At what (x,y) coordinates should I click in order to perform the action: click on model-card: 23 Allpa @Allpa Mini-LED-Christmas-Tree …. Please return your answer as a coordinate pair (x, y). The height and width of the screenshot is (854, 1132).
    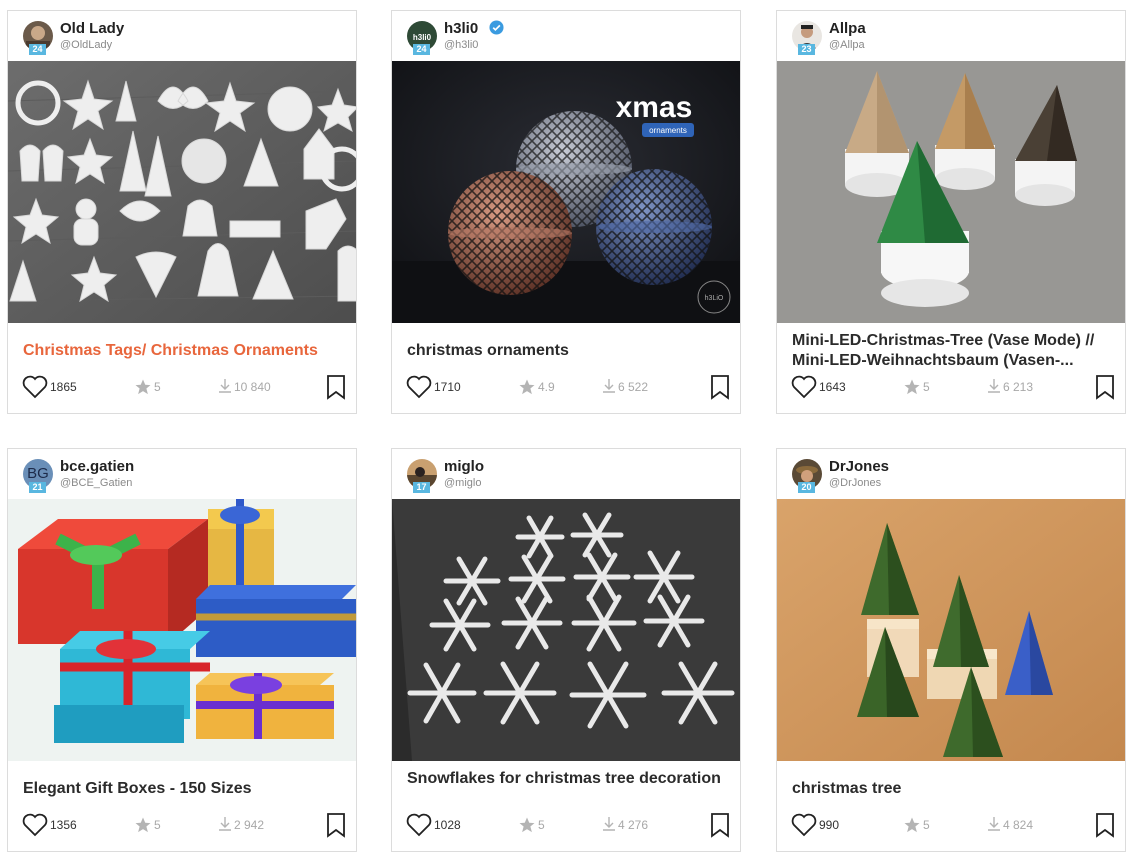
    Looking at the image, I should click on (951, 212).